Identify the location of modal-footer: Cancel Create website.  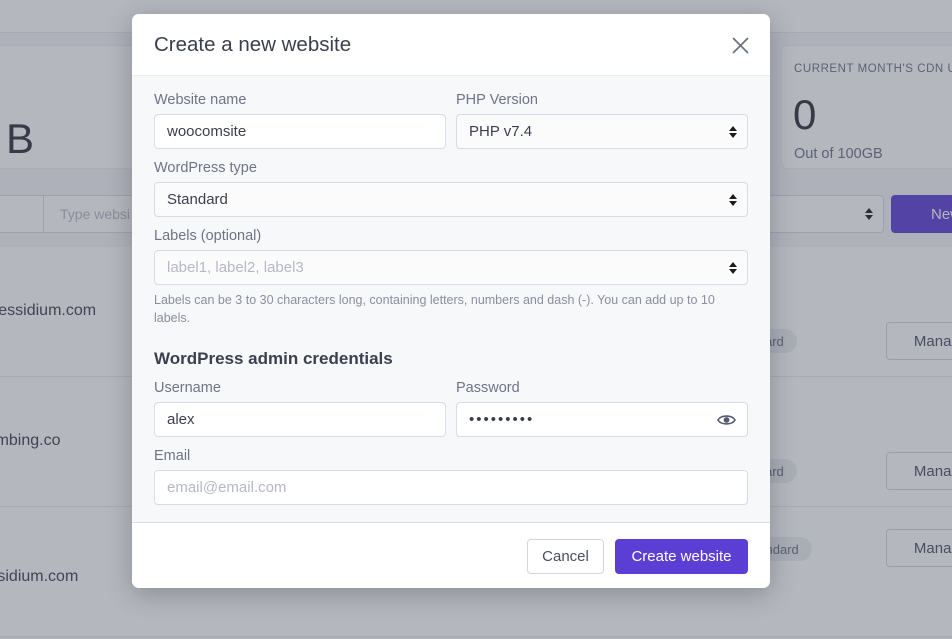
(451, 555).